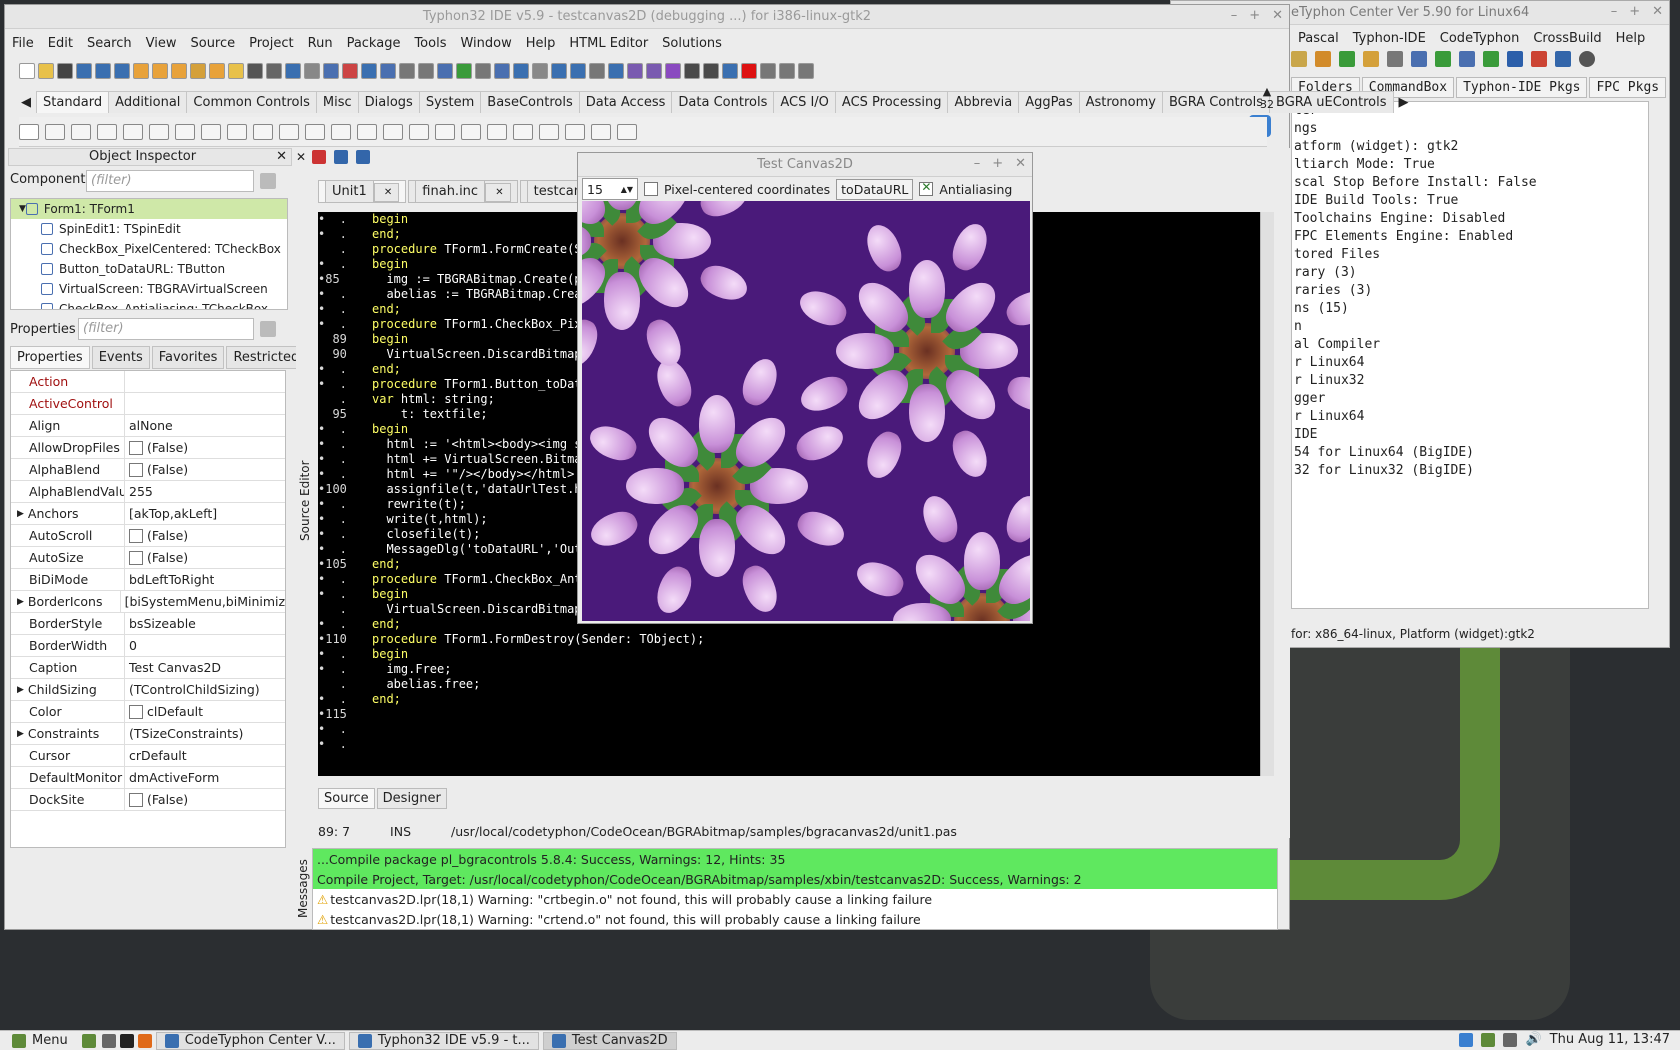 This screenshot has height=1050, width=1680. What do you see at coordinates (1419, 59) in the screenshot?
I see `build-icon` at bounding box center [1419, 59].